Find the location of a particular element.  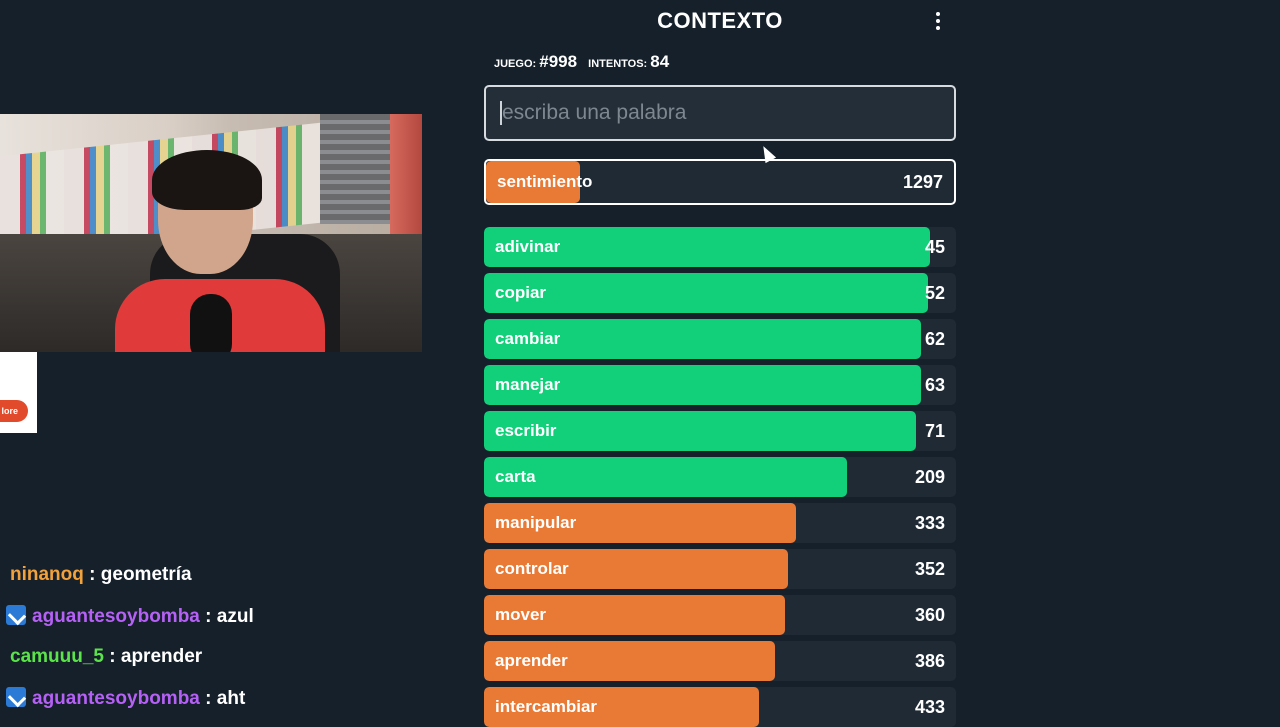

chat-username: ninanoq is located at coordinates (47, 574).